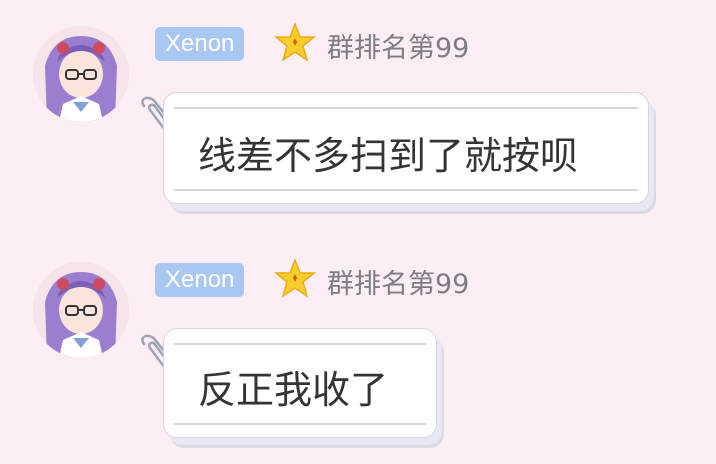 This screenshot has height=464, width=716. What do you see at coordinates (388, 156) in the screenshot?
I see `message-text: 线差不多扫到了就按呗` at bounding box center [388, 156].